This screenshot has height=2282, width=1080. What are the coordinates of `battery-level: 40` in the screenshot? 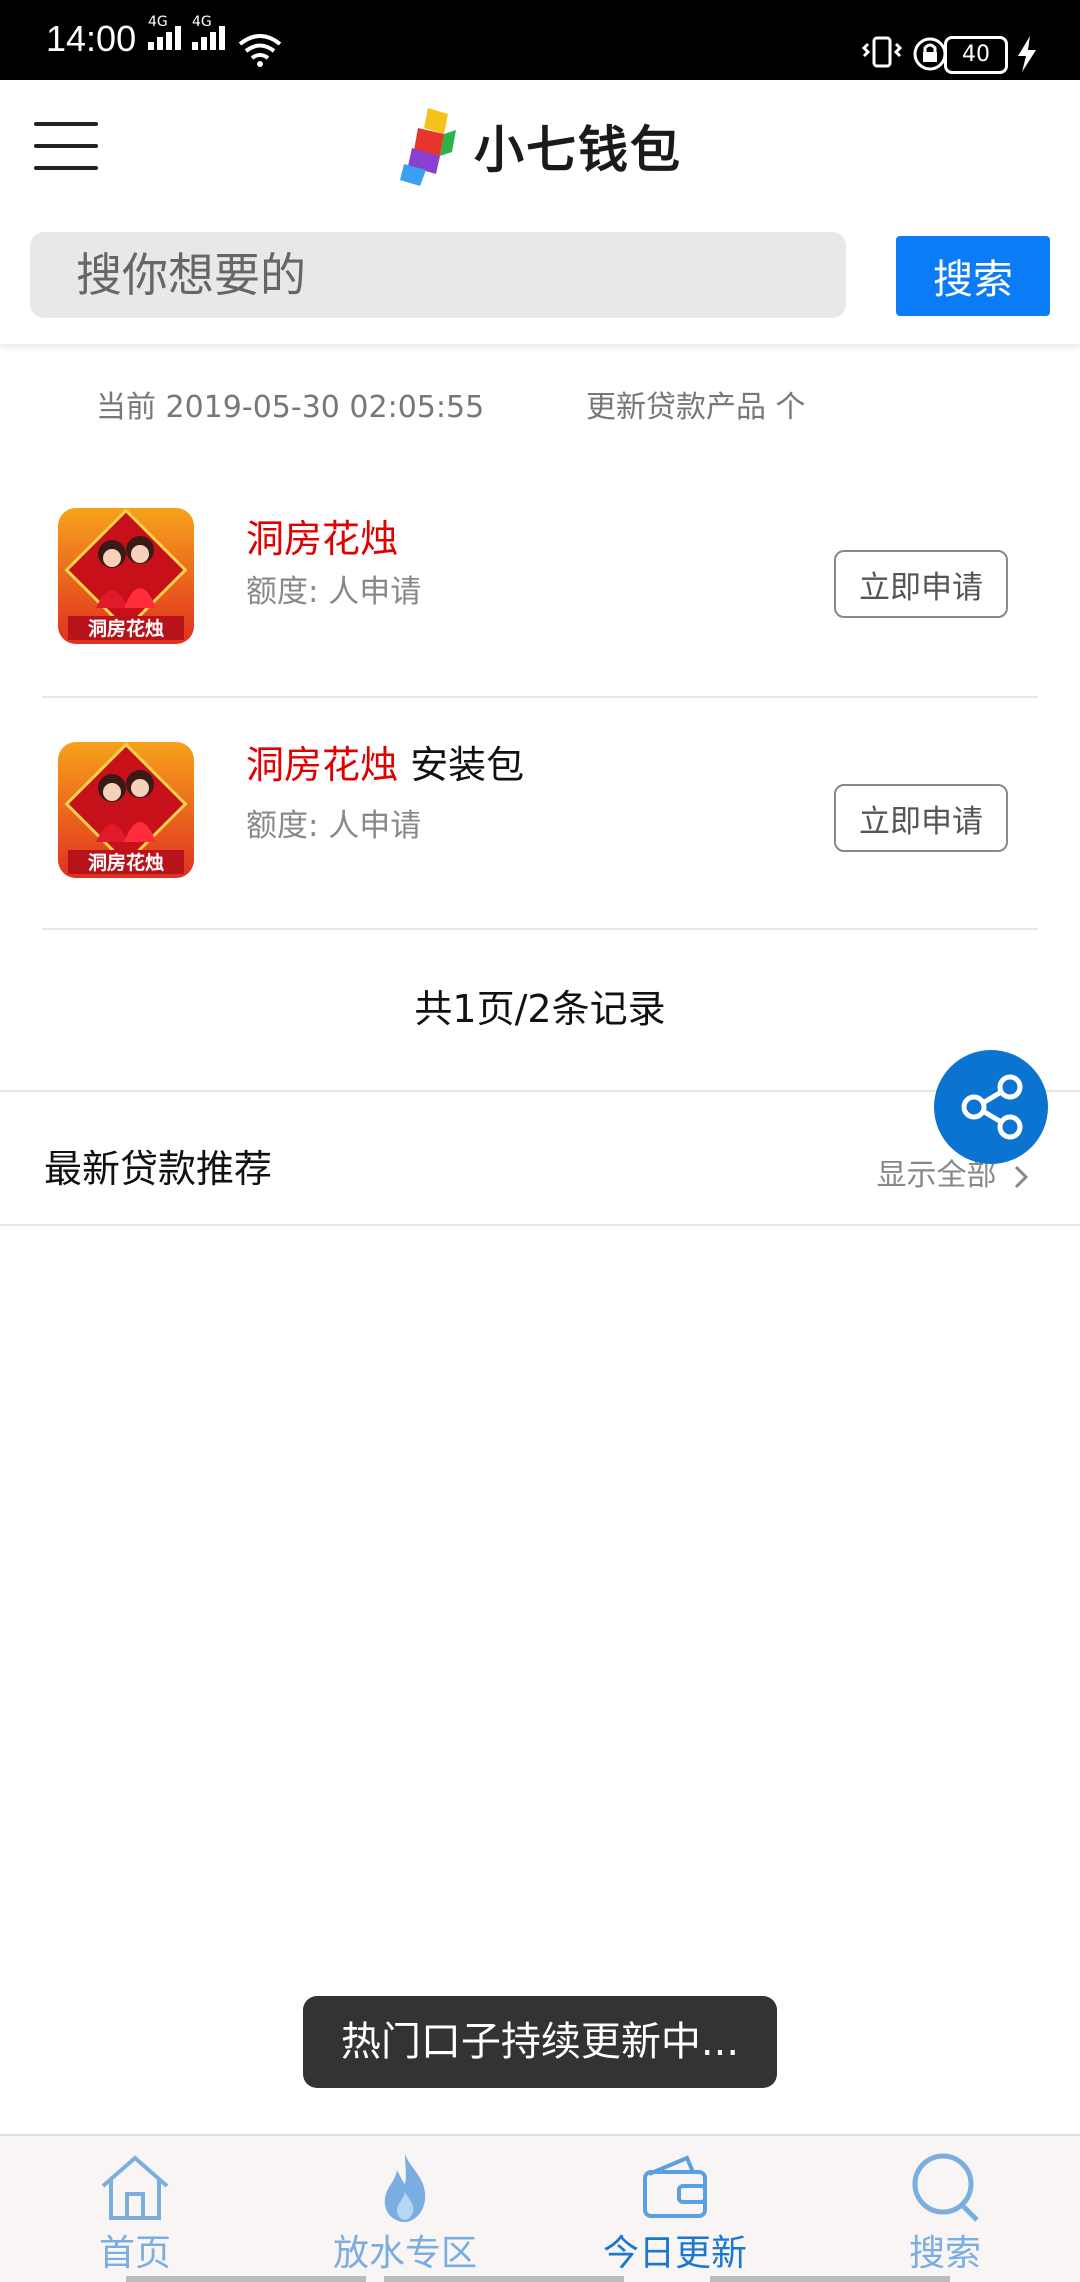 It's located at (976, 54).